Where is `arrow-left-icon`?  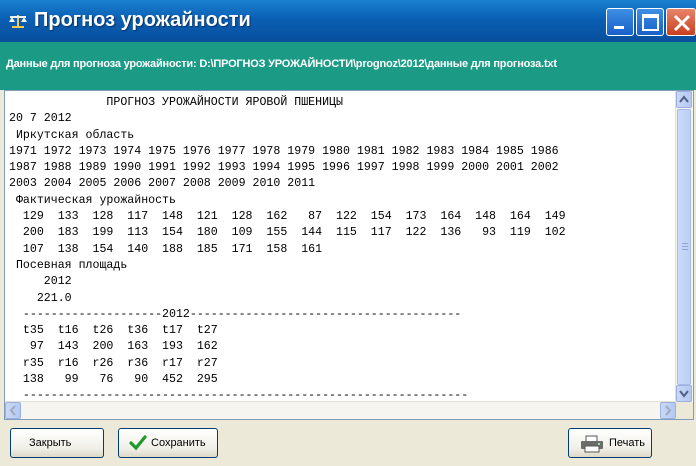
arrow-left-icon is located at coordinates (12, 410).